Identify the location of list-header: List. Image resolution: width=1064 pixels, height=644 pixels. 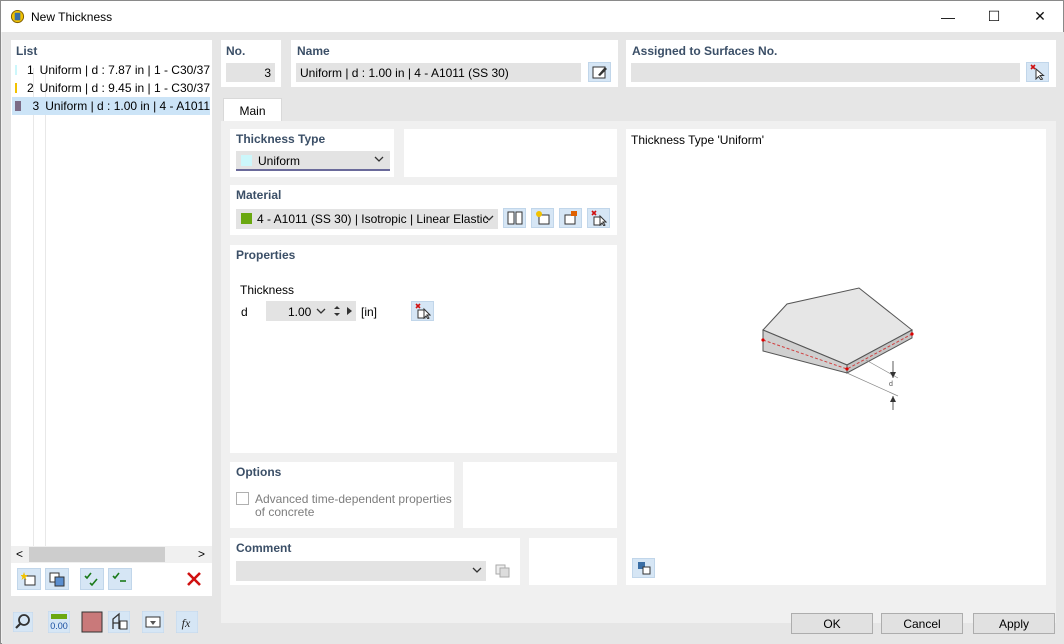
(27, 51).